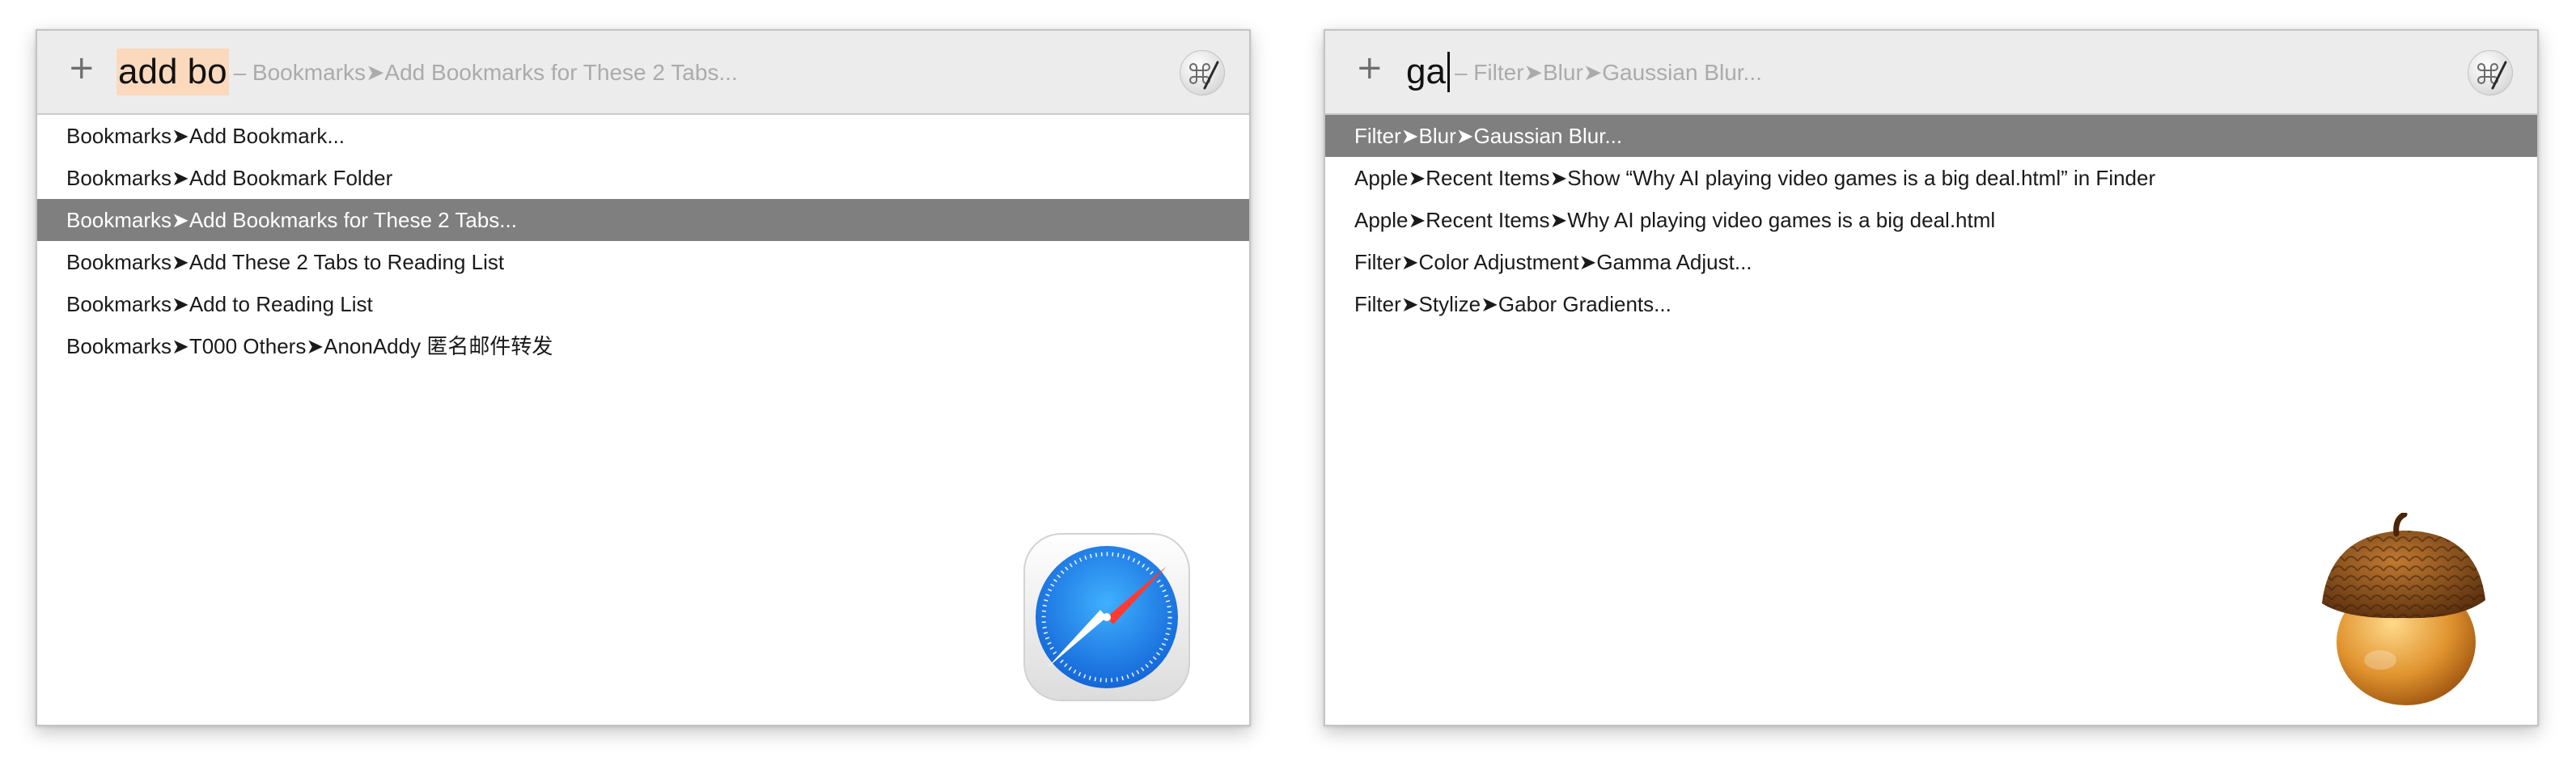 This screenshot has width=2576, height=770. Describe the element at coordinates (2401, 611) in the screenshot. I see `acorn-icon` at that location.